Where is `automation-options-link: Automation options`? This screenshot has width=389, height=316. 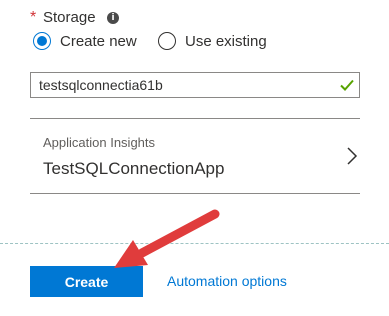 automation-options-link: Automation options is located at coordinates (227, 281).